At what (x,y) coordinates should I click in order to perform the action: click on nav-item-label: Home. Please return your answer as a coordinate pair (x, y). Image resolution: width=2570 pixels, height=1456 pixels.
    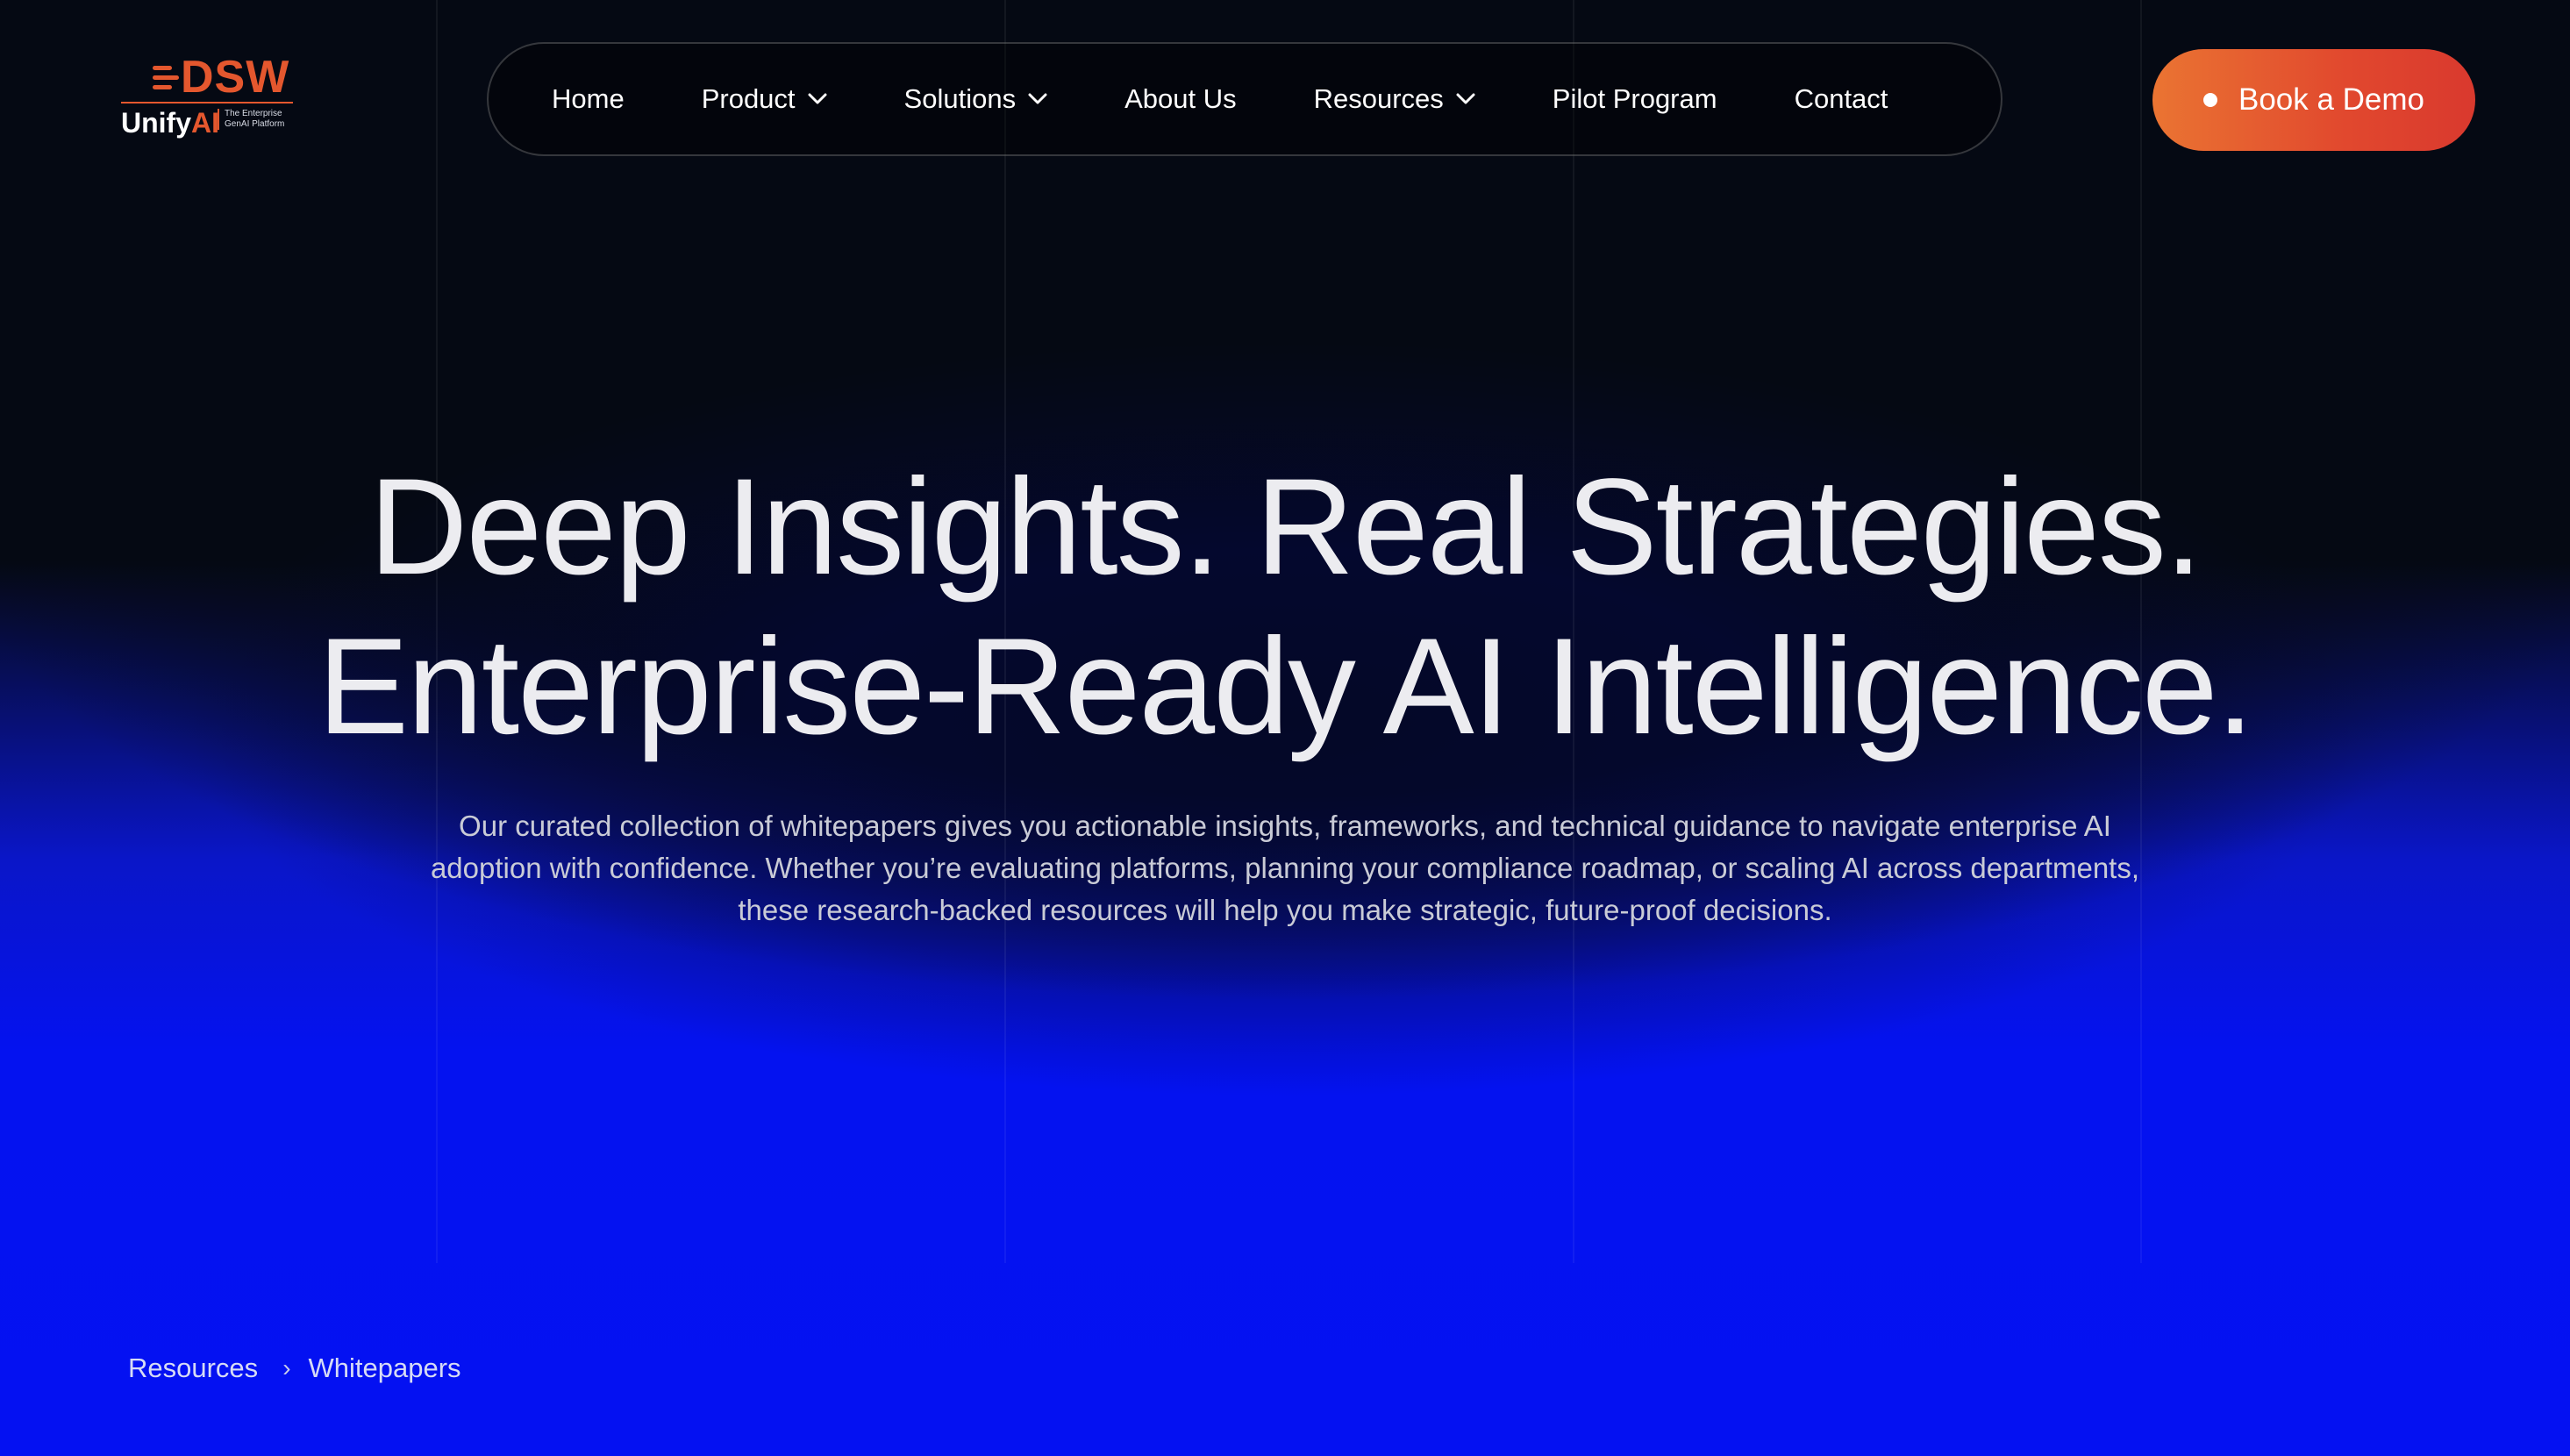
    Looking at the image, I should click on (588, 98).